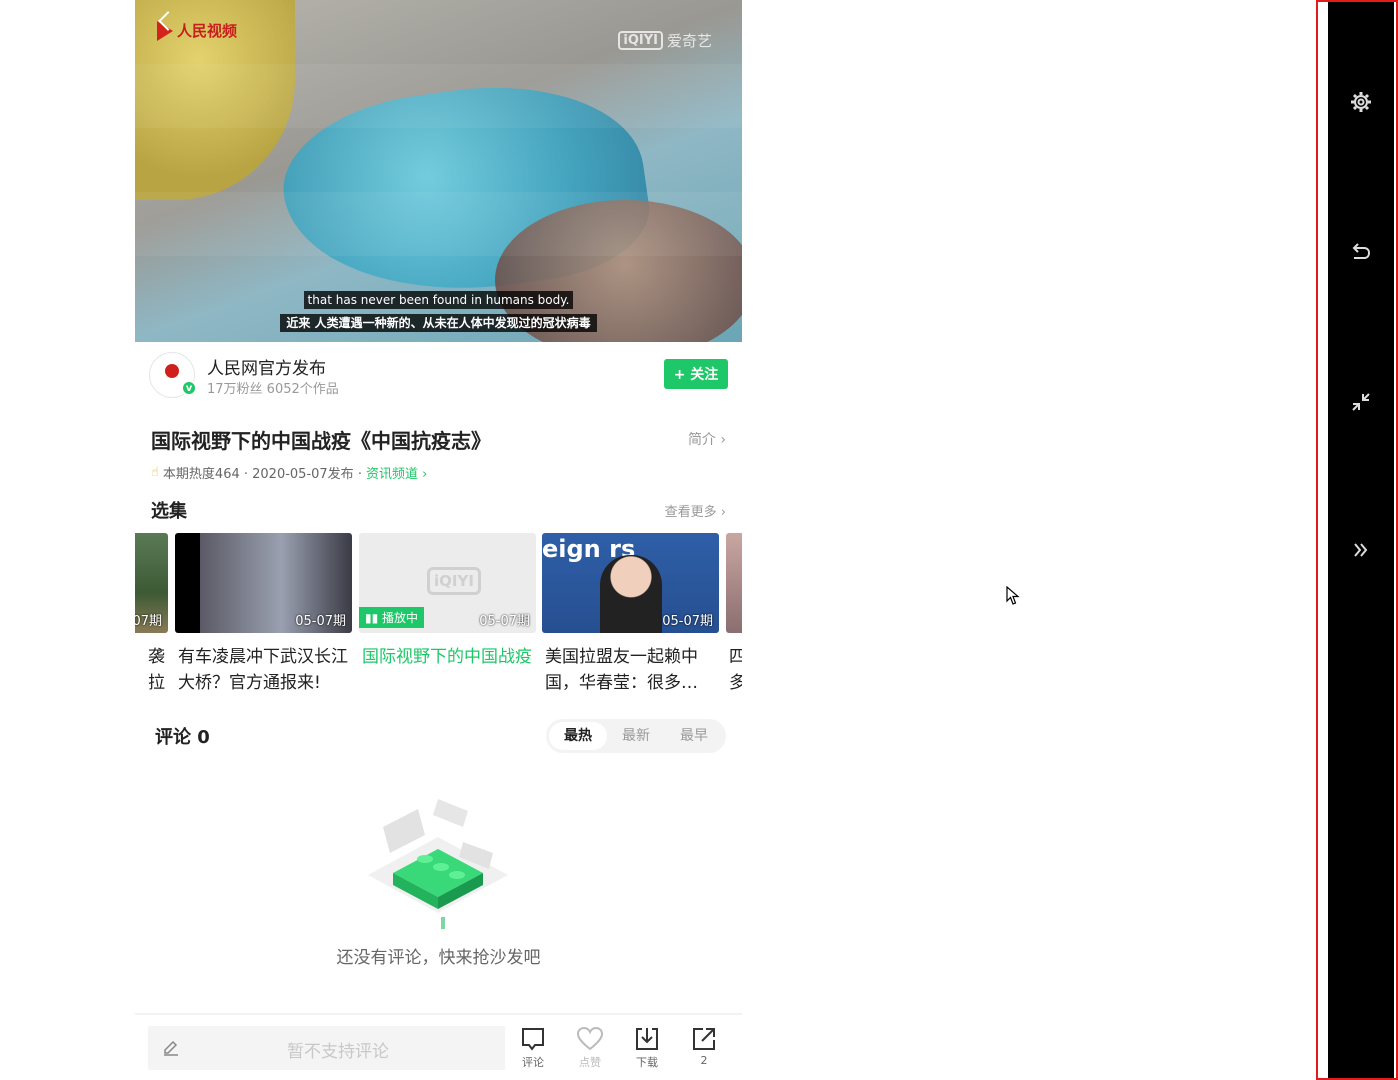 The height and width of the screenshot is (1080, 1398). I want to click on empty-comments-illustration, so click(438, 864).